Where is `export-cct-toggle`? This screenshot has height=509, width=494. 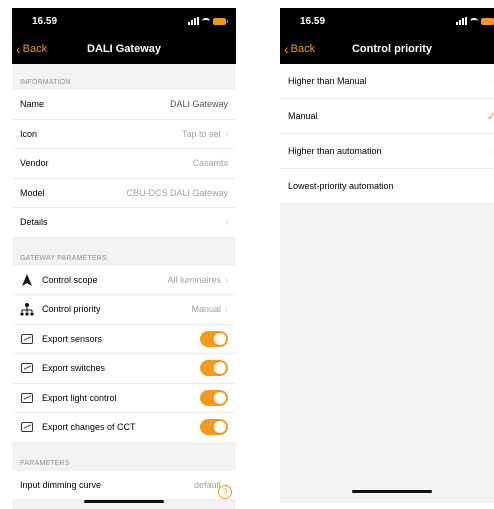 export-cct-toggle is located at coordinates (214, 427).